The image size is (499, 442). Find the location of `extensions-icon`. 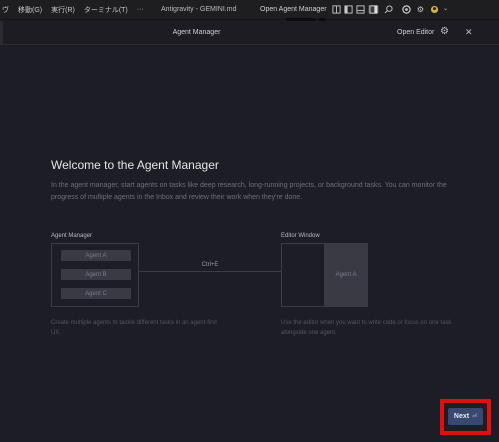

extensions-icon is located at coordinates (406, 9).